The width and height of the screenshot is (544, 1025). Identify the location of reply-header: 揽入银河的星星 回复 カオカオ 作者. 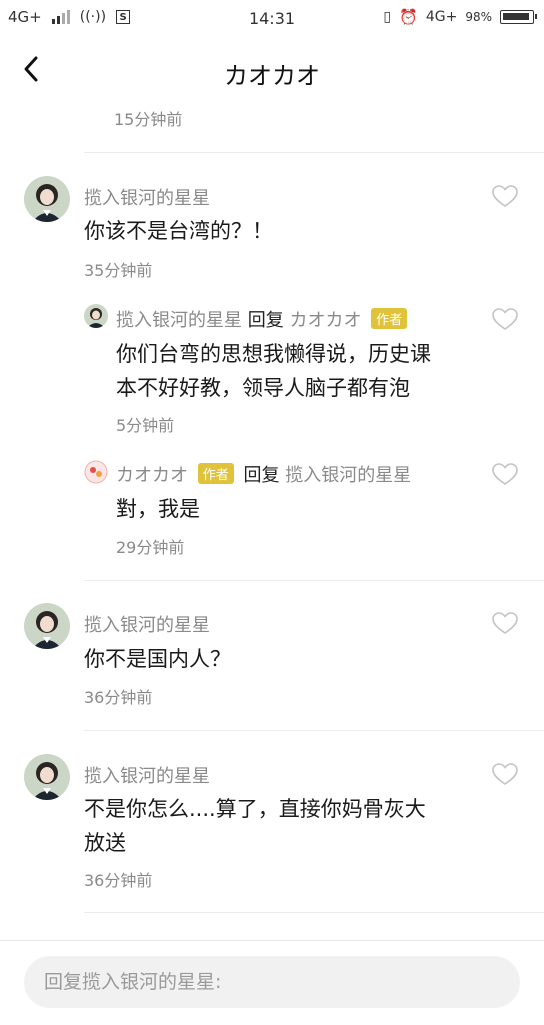
(263, 319).